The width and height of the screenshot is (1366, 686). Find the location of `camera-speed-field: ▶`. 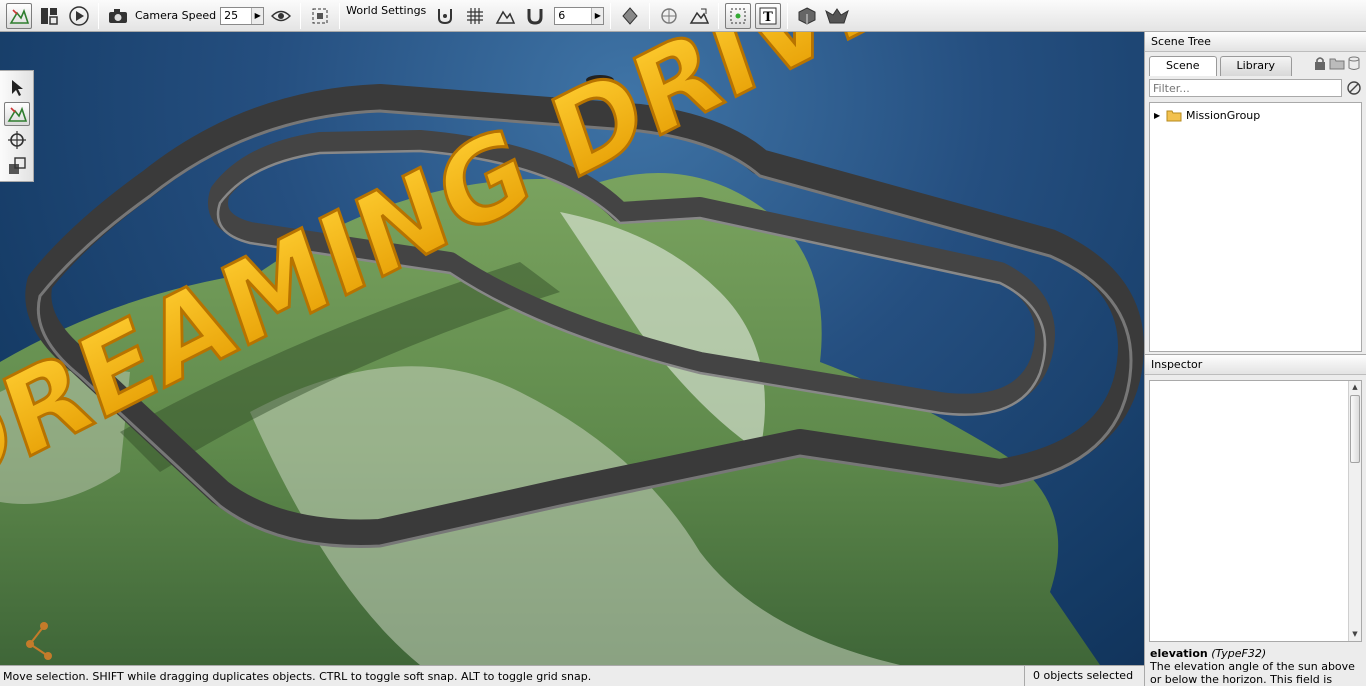

camera-speed-field: ▶ is located at coordinates (242, 15).